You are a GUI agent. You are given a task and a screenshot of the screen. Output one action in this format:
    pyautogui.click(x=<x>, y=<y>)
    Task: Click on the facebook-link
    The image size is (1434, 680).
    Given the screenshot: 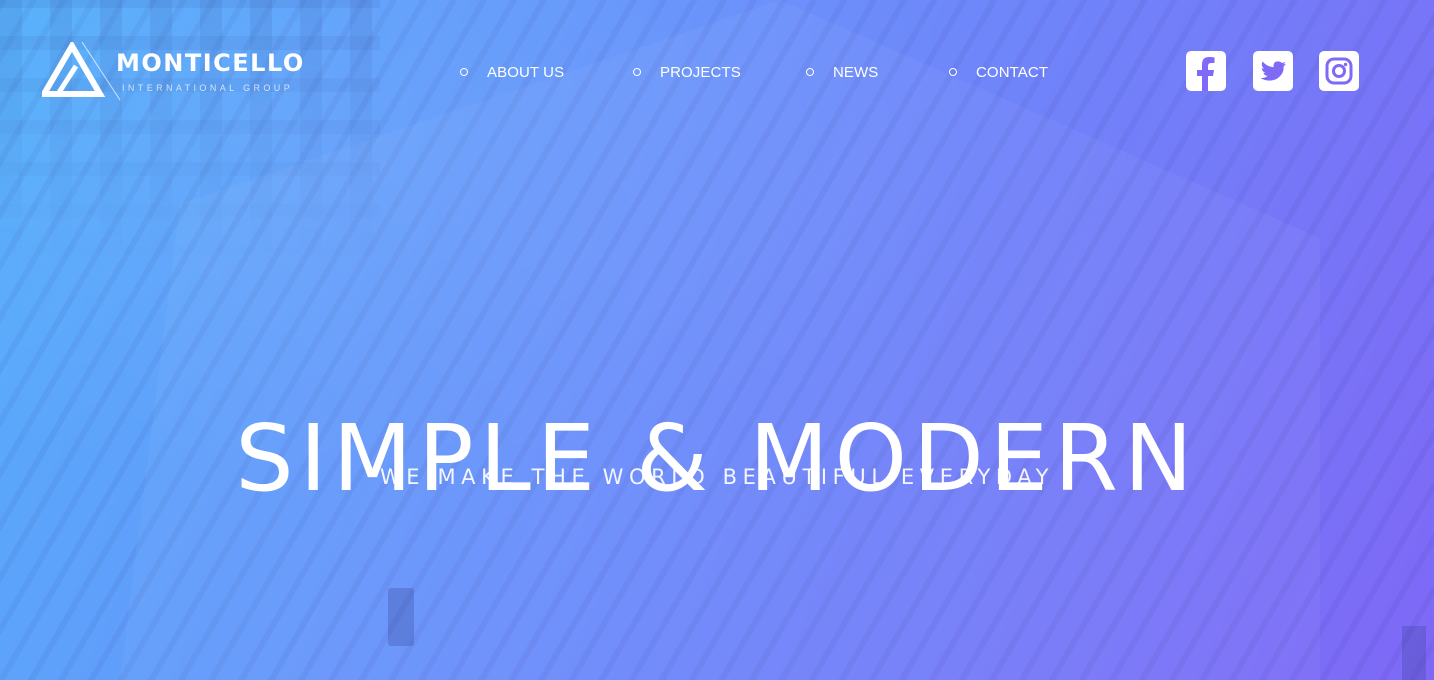 What is the action you would take?
    pyautogui.click(x=1206, y=71)
    